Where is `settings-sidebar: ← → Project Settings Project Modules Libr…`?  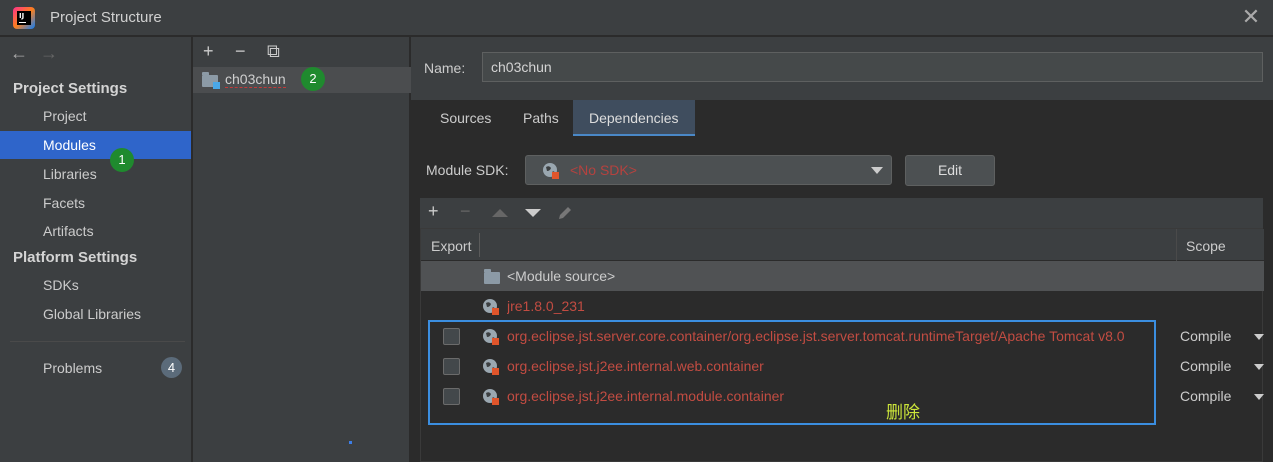 settings-sidebar: ← → Project Settings Project Modules Libr… is located at coordinates (95, 249).